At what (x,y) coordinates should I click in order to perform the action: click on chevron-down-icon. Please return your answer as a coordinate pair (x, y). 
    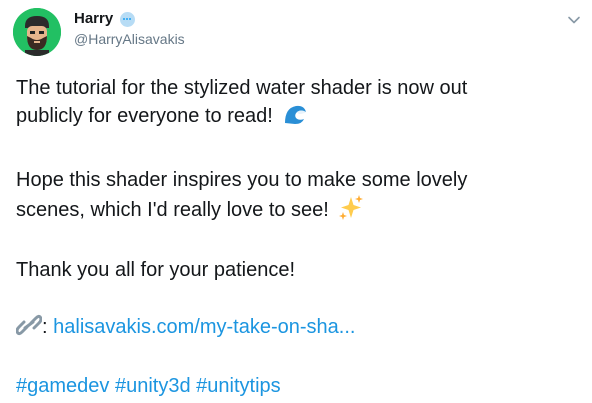
    Looking at the image, I should click on (574, 20).